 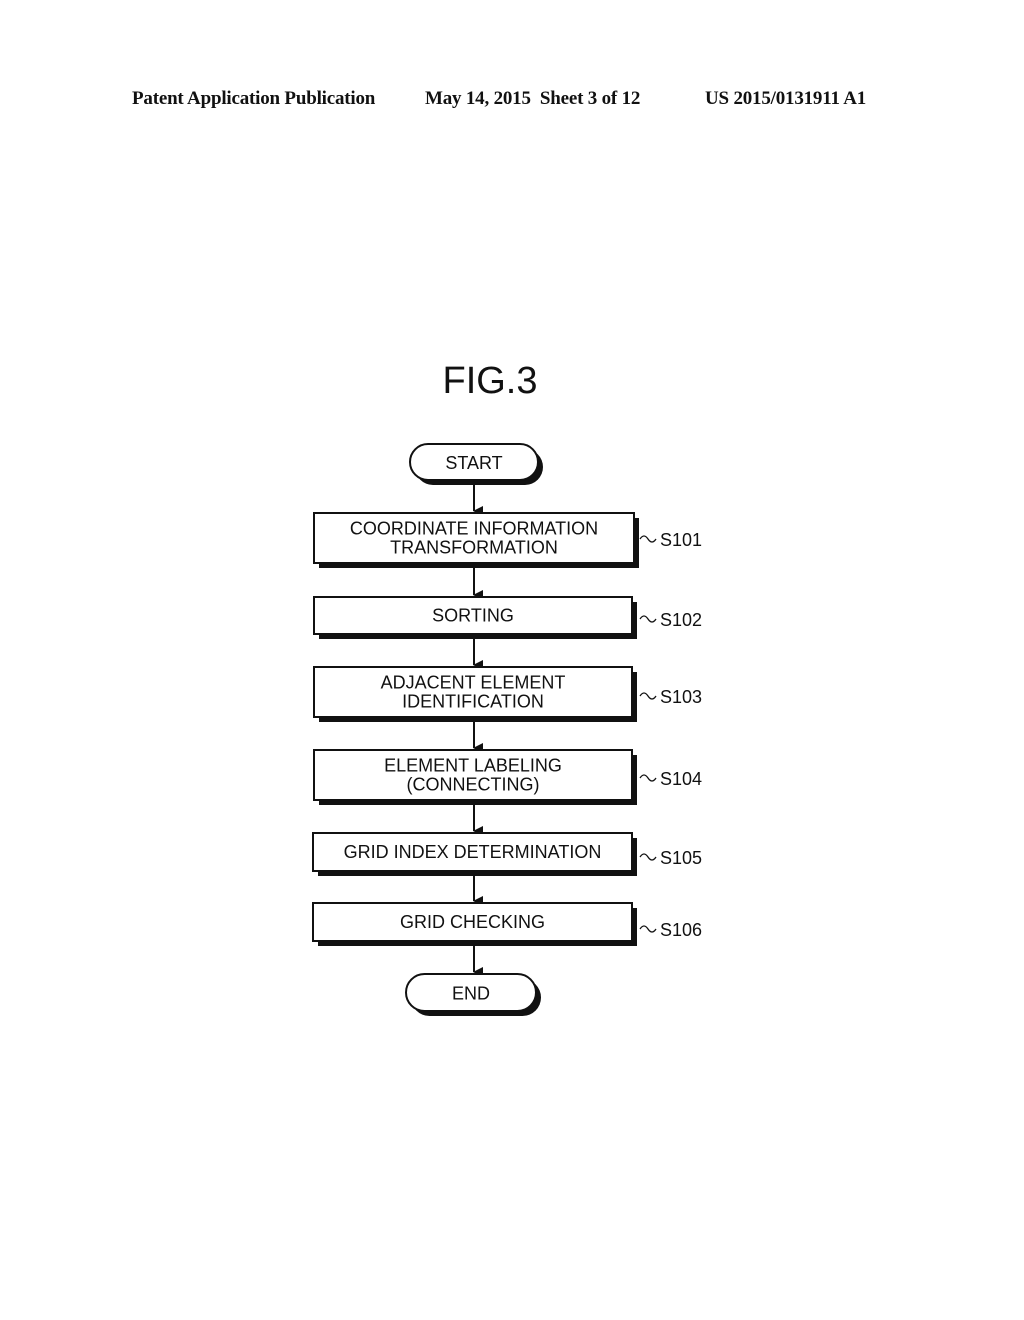 I want to click on step-label-s103-leader, so click(x=648, y=696).